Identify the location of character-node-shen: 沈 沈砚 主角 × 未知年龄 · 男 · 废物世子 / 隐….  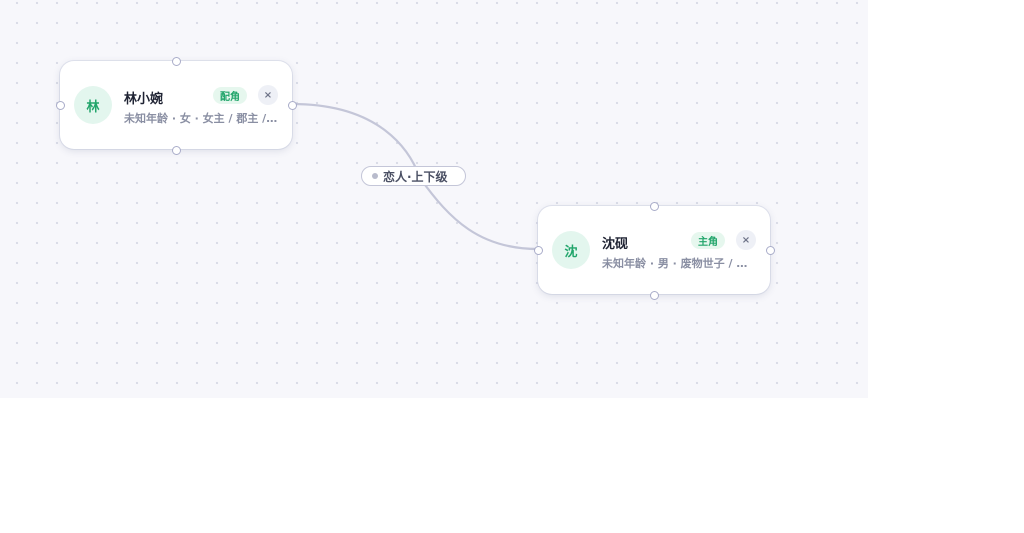
(654, 250).